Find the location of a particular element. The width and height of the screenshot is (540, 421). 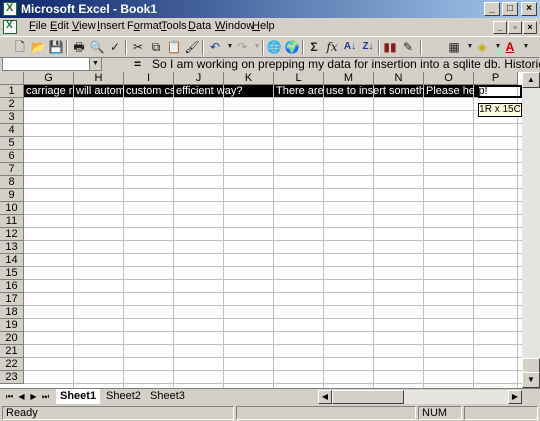

row-header-13: 13 is located at coordinates (12, 247).